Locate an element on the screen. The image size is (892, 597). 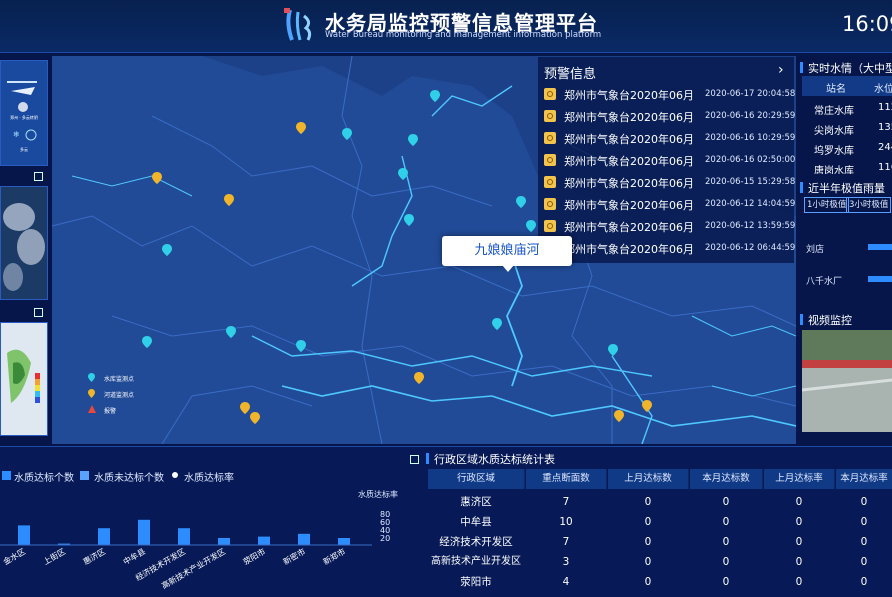
alert-time: 2020-06-15 15:29:58 is located at coordinates (750, 182).